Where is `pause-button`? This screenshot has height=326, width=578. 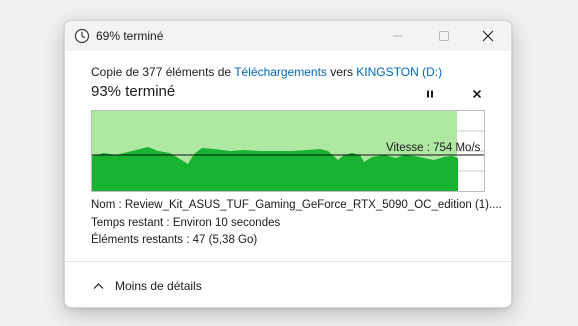 pause-button is located at coordinates (430, 94).